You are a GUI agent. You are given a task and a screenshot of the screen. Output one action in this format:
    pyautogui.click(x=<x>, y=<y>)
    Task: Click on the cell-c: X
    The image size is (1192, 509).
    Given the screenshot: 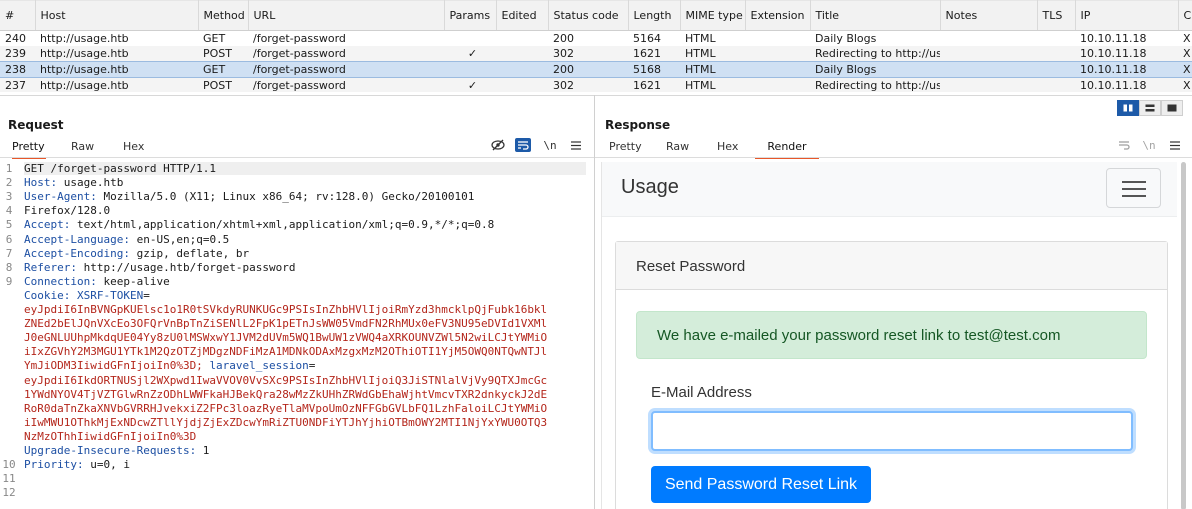 What is the action you would take?
    pyautogui.click(x=1187, y=38)
    